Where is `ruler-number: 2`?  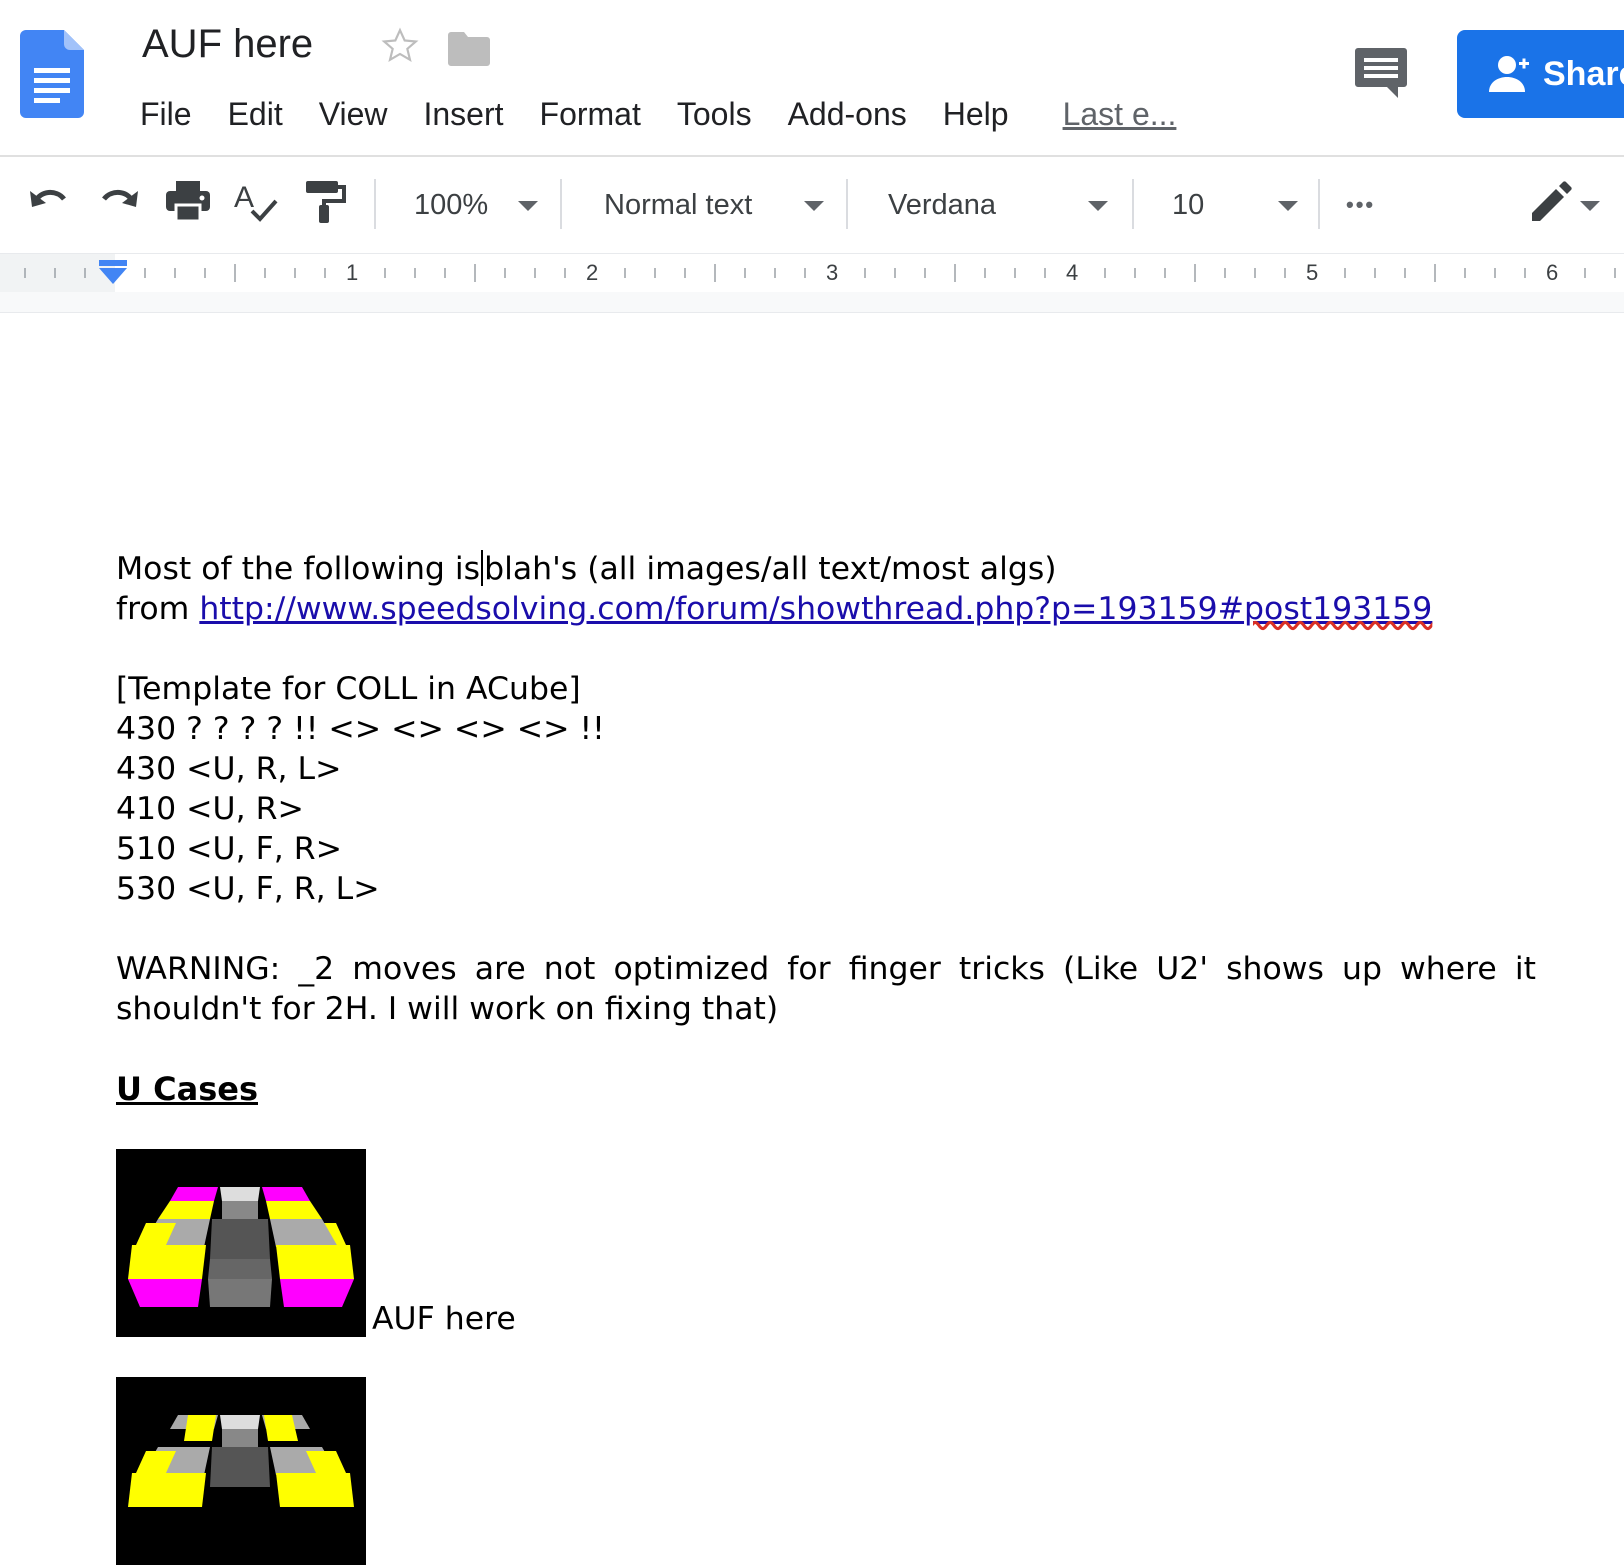
ruler-number: 2 is located at coordinates (592, 272).